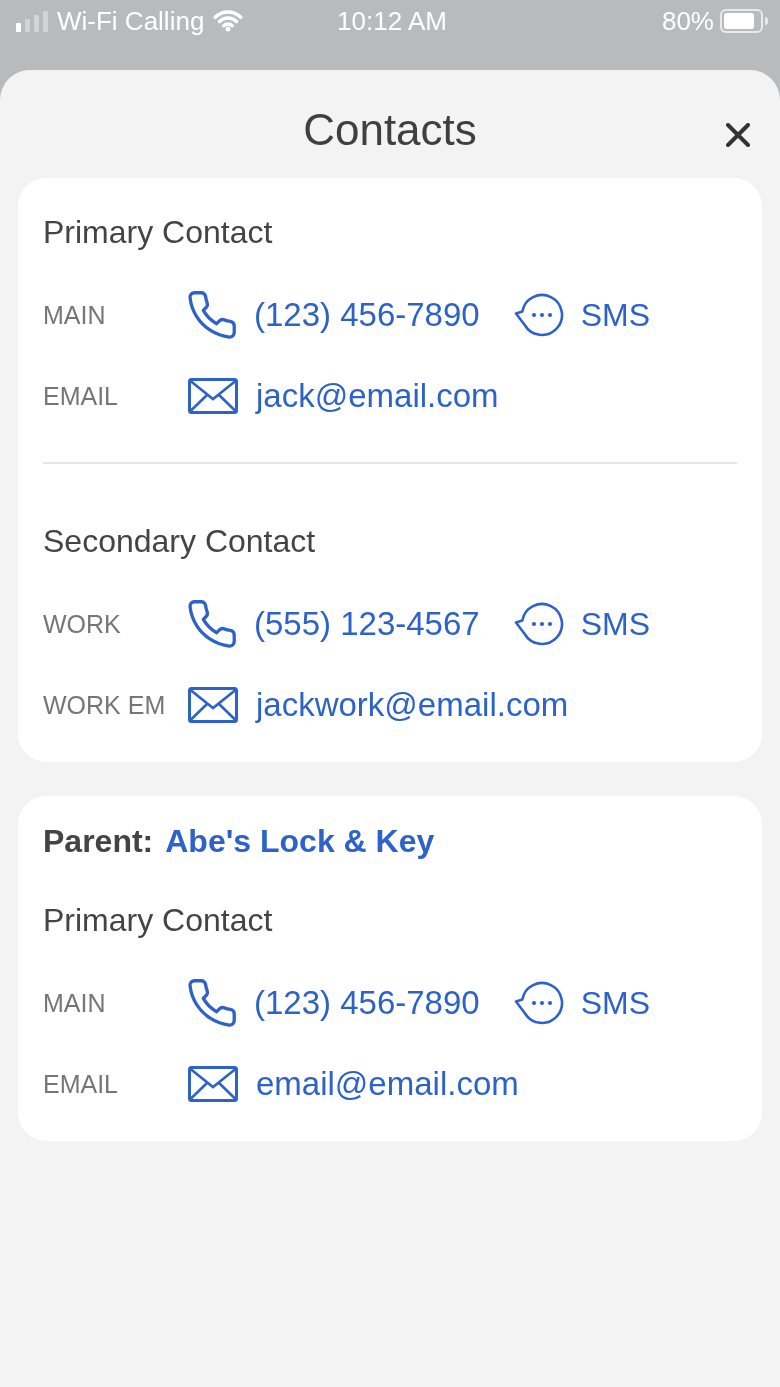  What do you see at coordinates (687, 21) in the screenshot?
I see `battery-percent: 80%` at bounding box center [687, 21].